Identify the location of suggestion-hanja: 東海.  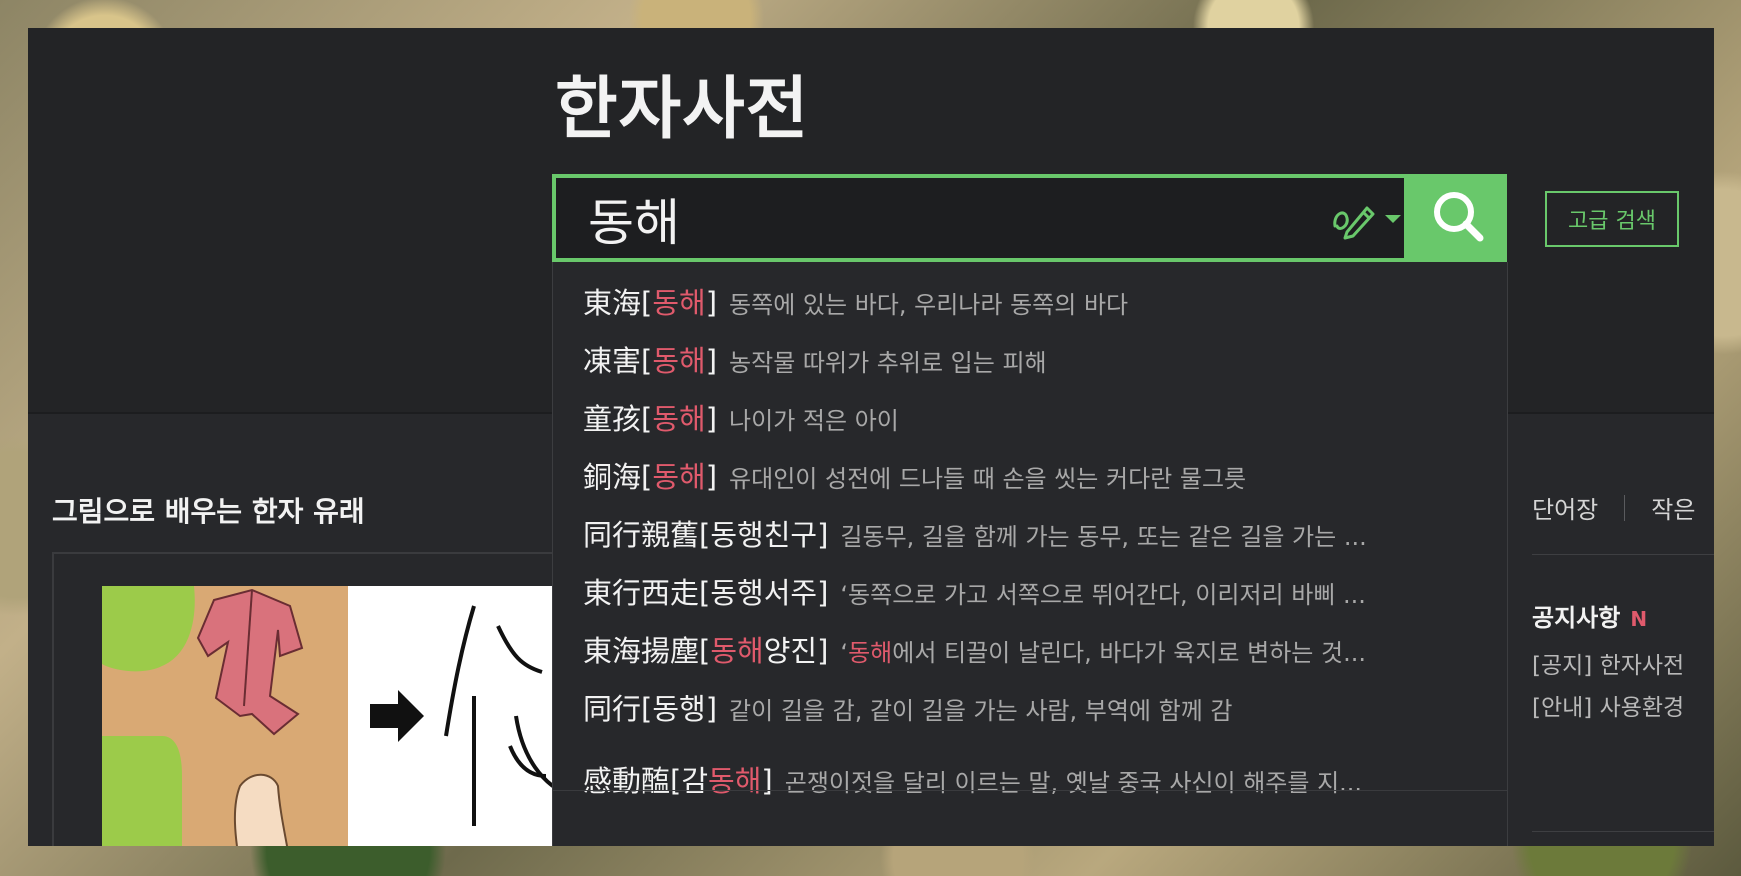
(612, 303).